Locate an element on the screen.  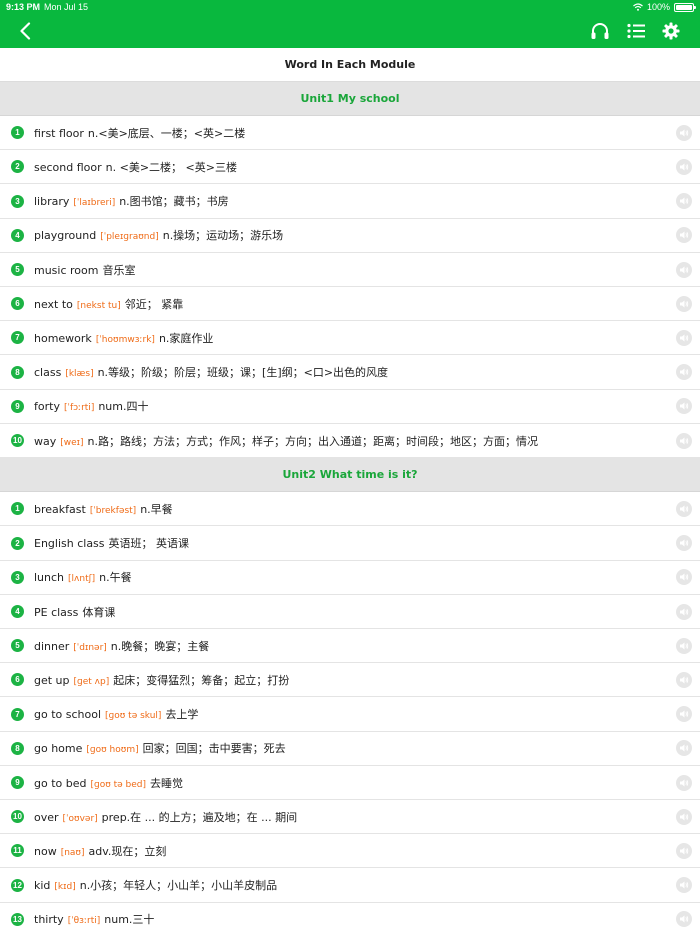
word-row: 4 playground [ˈpleɪɡraʊnd] n.操场；运动场；游乐场 is located at coordinates (350, 236).